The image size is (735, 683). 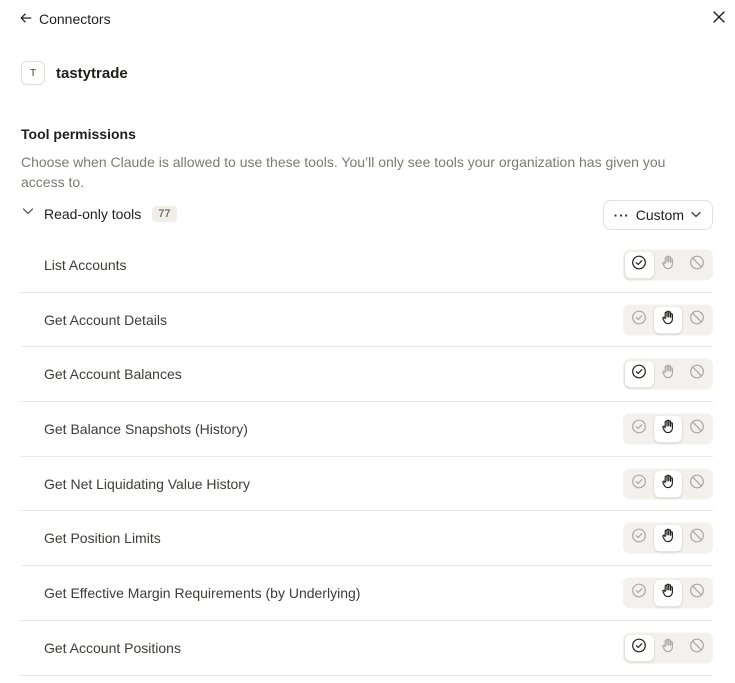 I want to click on group-label: Read-only tools, so click(x=93, y=213).